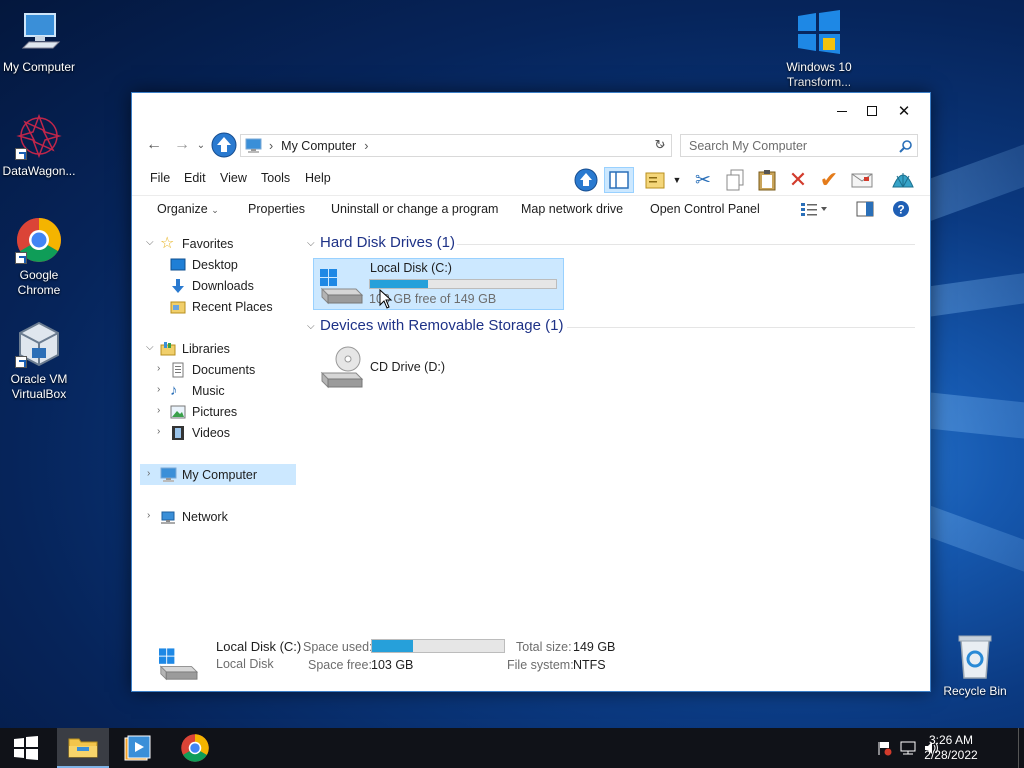 The image size is (1024, 768). I want to click on computer-icon, so click(168, 475).